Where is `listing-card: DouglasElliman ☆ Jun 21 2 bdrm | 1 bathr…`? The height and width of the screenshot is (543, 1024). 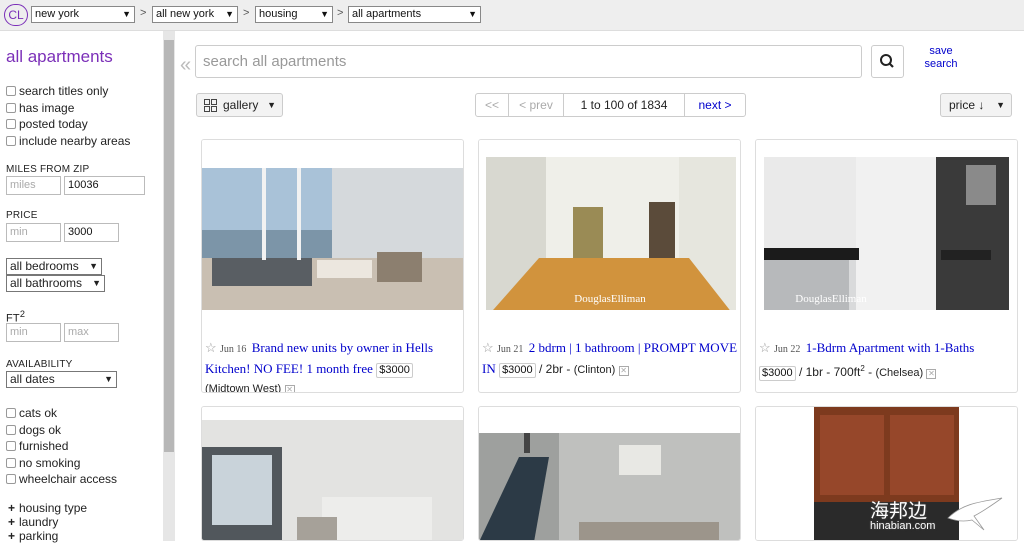 listing-card: DouglasElliman ☆ Jun 21 2 bdrm | 1 bathr… is located at coordinates (609, 266).